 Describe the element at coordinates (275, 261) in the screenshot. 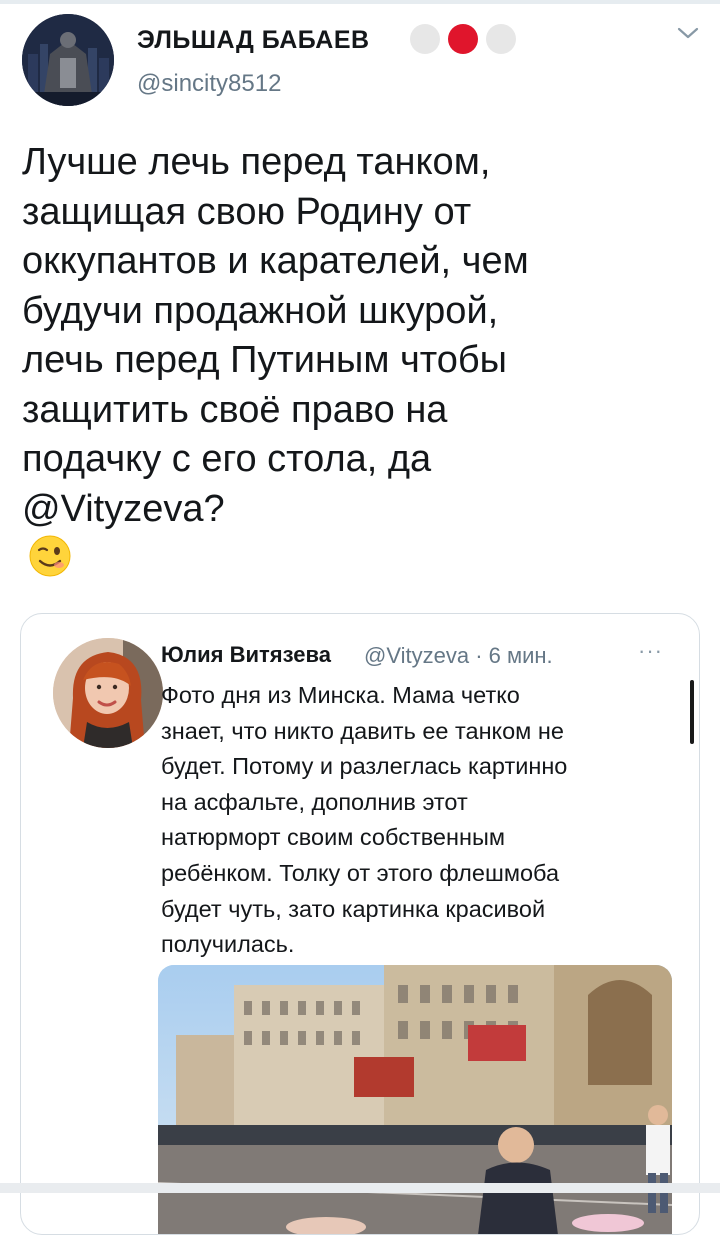

I see `tweet-line: оккупантов и карателей, чем` at that location.